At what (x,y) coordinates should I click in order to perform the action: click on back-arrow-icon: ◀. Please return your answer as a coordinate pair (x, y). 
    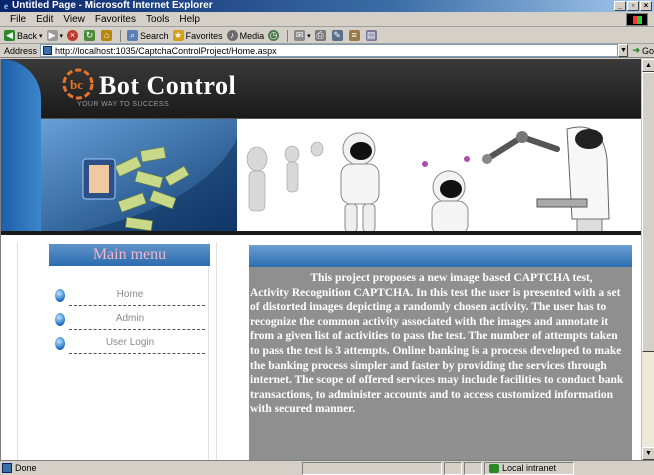
    Looking at the image, I should click on (9, 35).